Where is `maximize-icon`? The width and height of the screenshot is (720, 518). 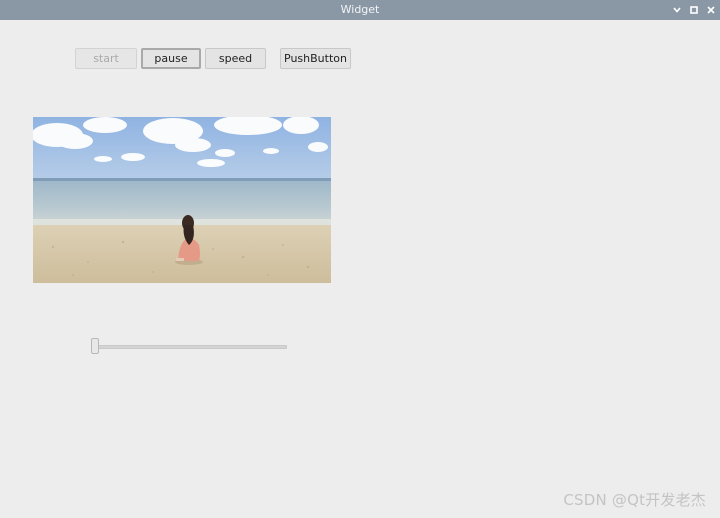
maximize-icon is located at coordinates (694, 10).